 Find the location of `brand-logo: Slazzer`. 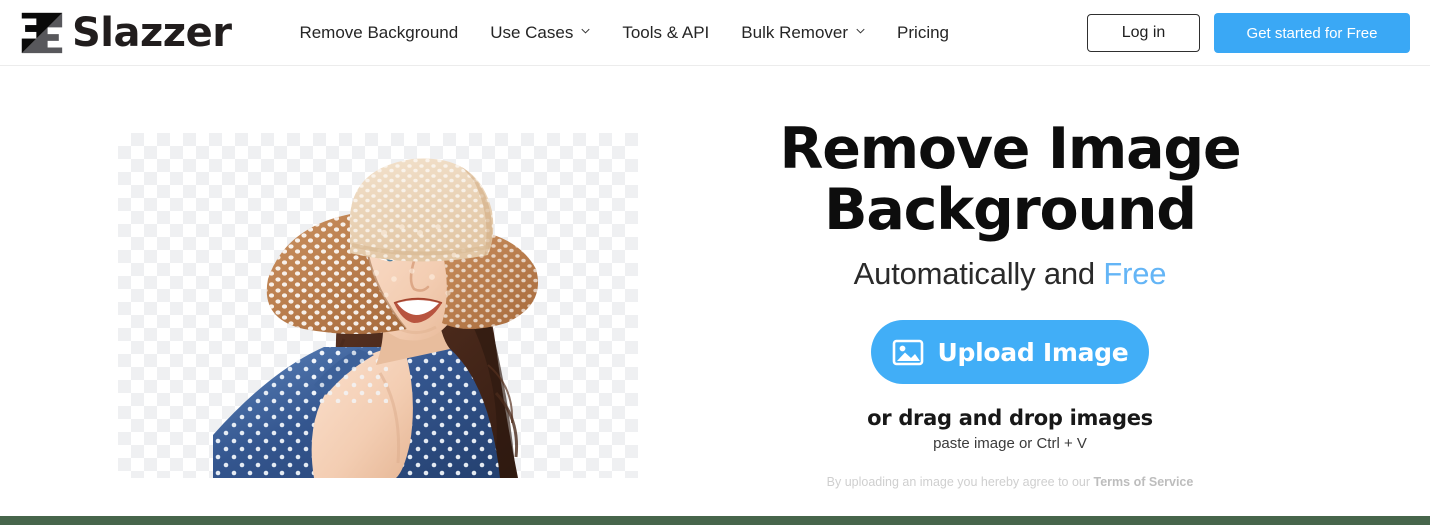

brand-logo: Slazzer is located at coordinates (123, 33).